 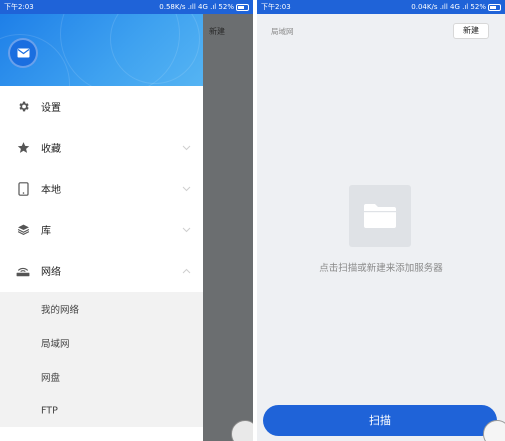 I want to click on submenu-item-cloud-drive: 网盘, so click(x=101, y=377).